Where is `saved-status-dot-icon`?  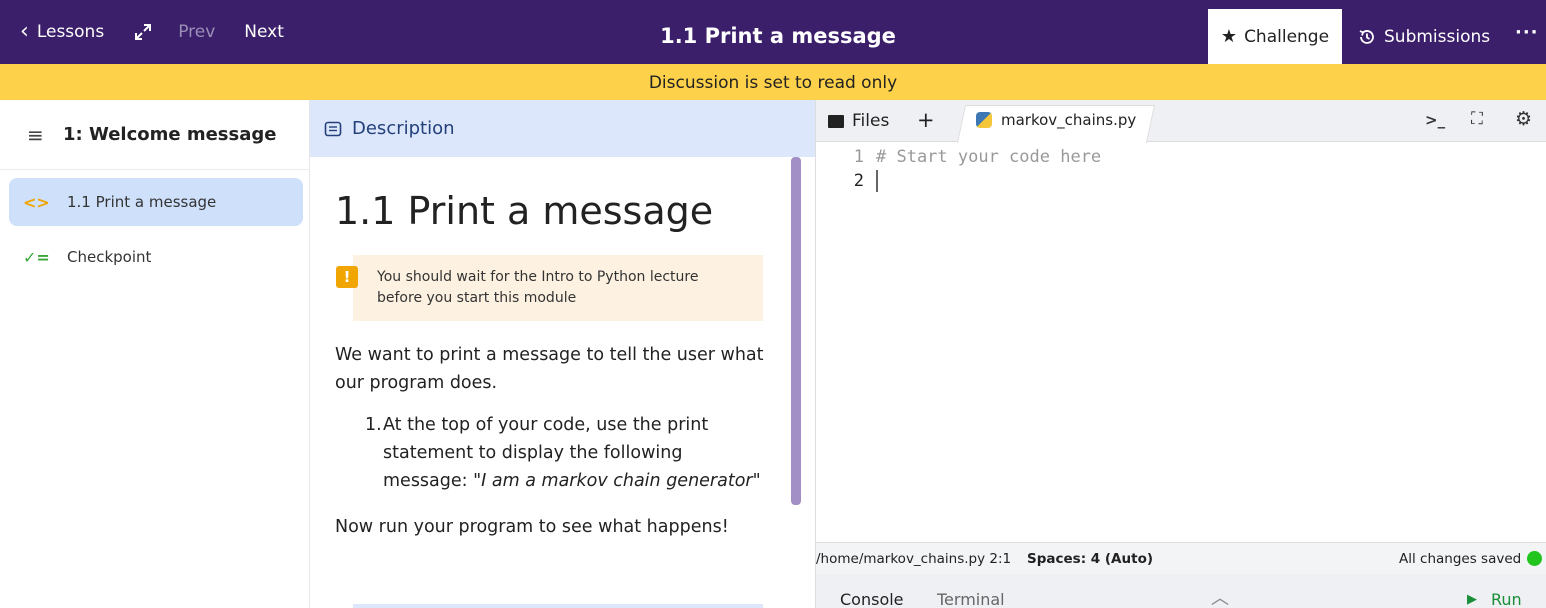 saved-status-dot-icon is located at coordinates (1534, 558).